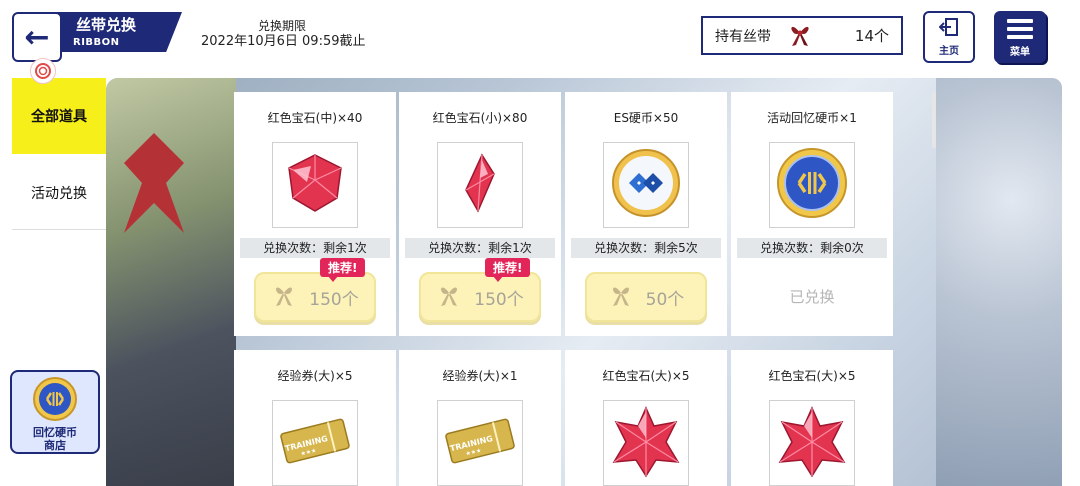  I want to click on exchange-remaining: 兑换次数：剩余0次, so click(812, 248).